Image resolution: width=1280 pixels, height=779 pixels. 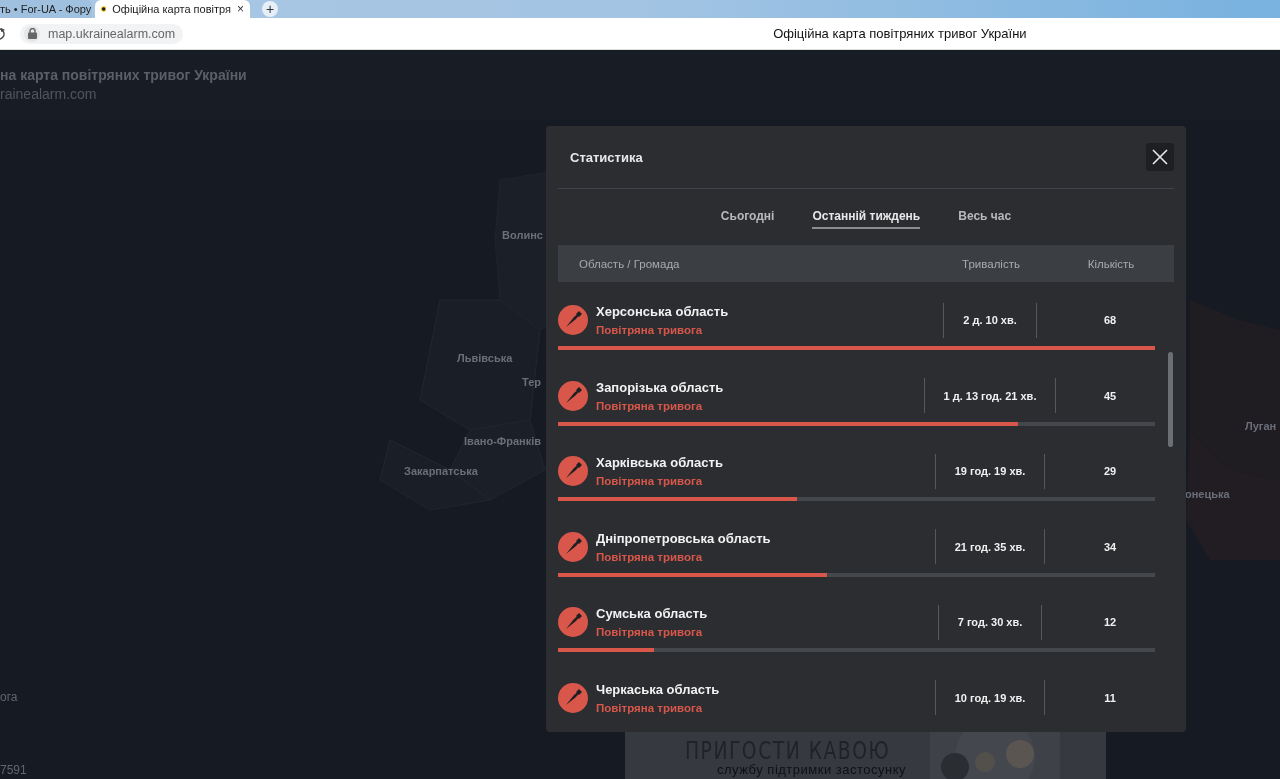 What do you see at coordinates (991, 263) in the screenshot?
I see `column-header: Тривалість` at bounding box center [991, 263].